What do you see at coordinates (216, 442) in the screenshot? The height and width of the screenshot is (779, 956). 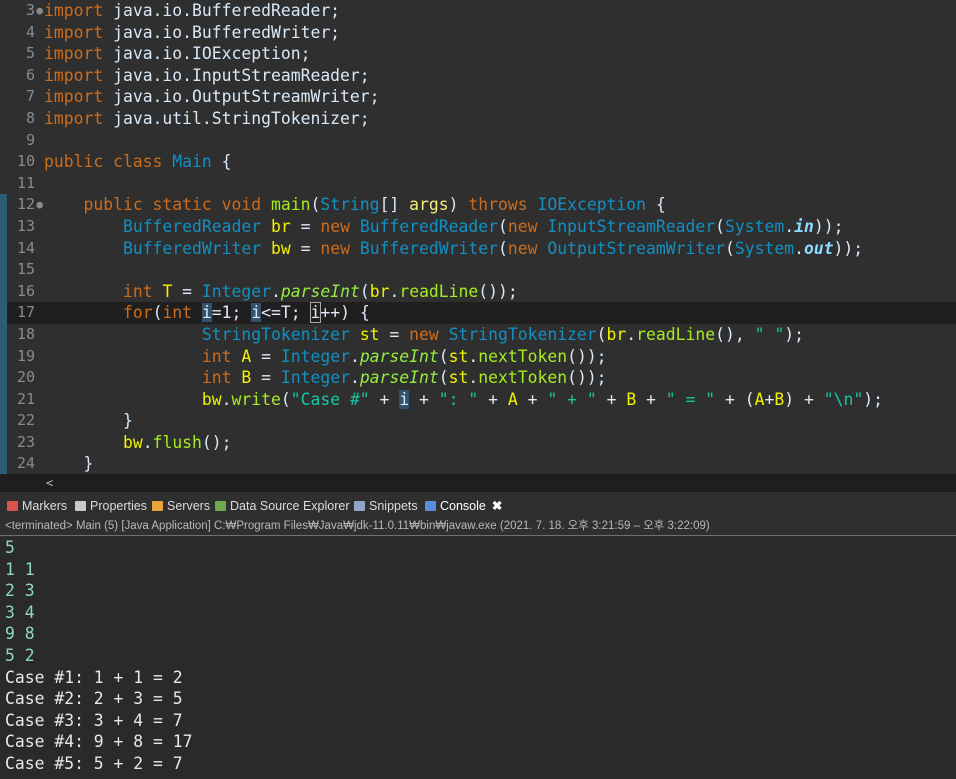 I see `code-token: ();` at bounding box center [216, 442].